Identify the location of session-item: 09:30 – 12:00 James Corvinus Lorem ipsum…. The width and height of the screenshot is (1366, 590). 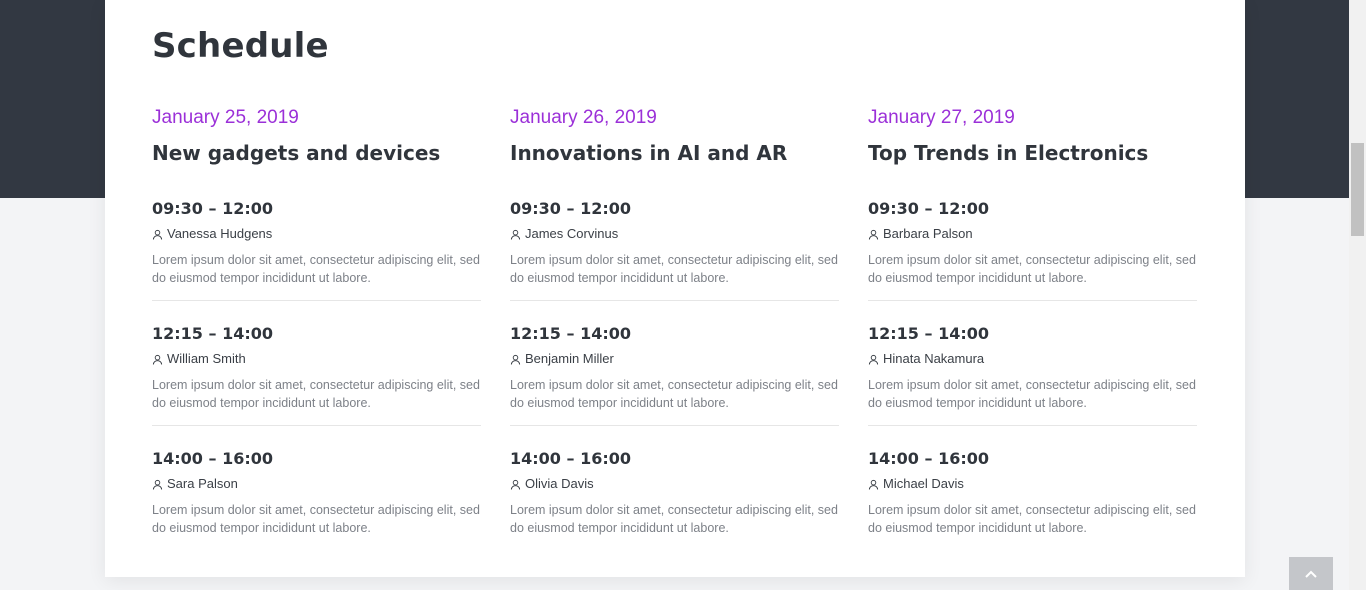
(675, 249).